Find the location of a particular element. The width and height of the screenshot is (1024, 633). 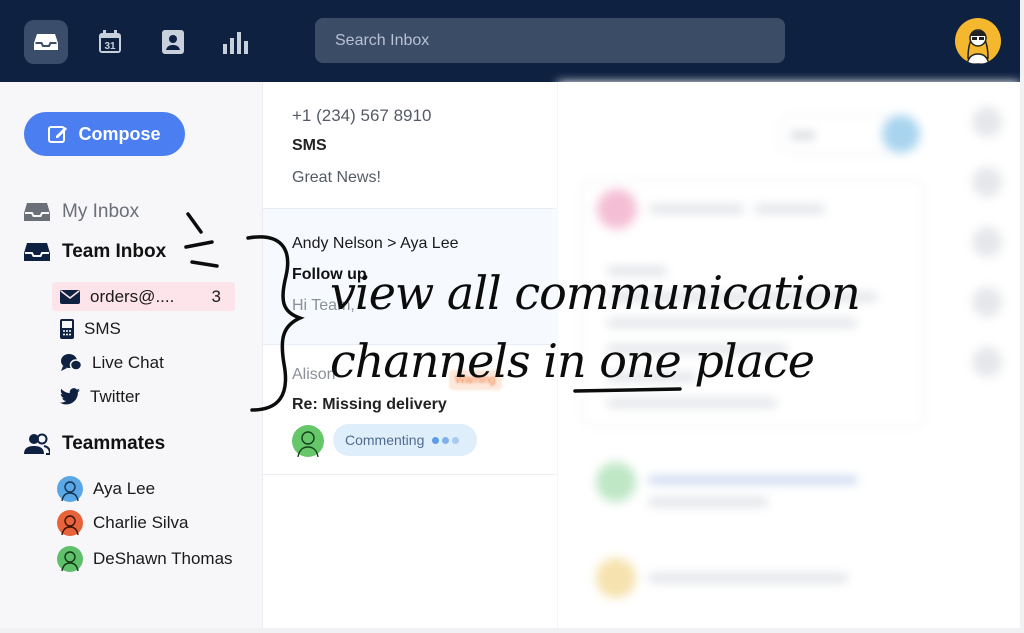

channel-orders-count: 3 is located at coordinates (216, 296).